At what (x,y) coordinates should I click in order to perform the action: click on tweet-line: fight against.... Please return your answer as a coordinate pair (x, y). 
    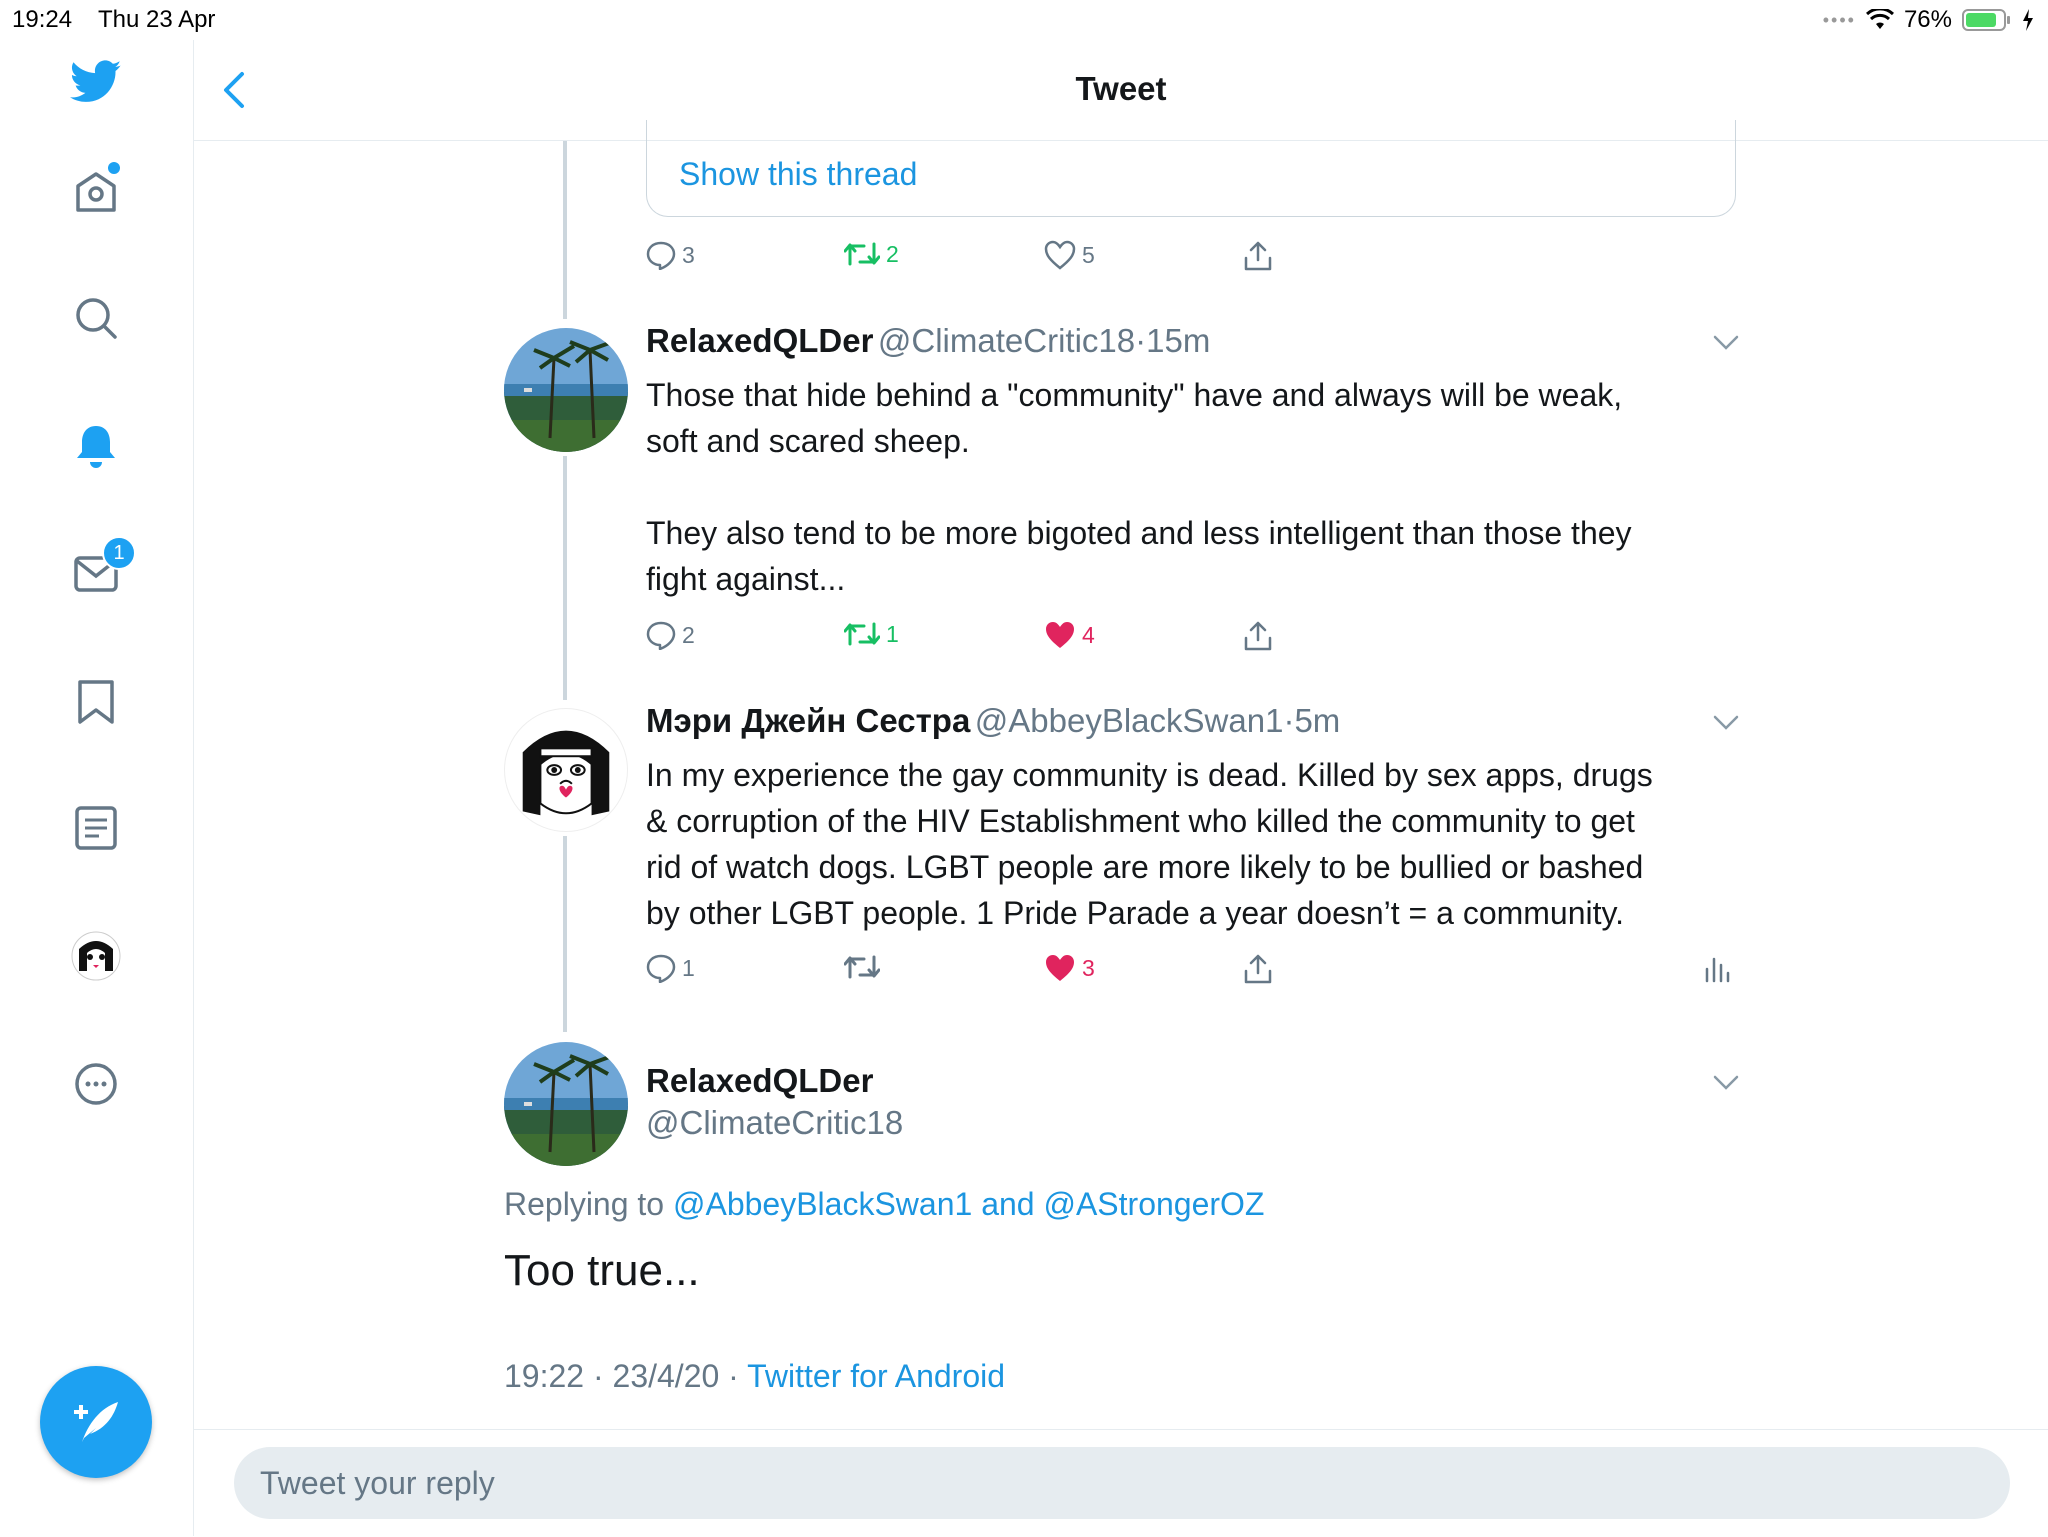
    Looking at the image, I should click on (746, 579).